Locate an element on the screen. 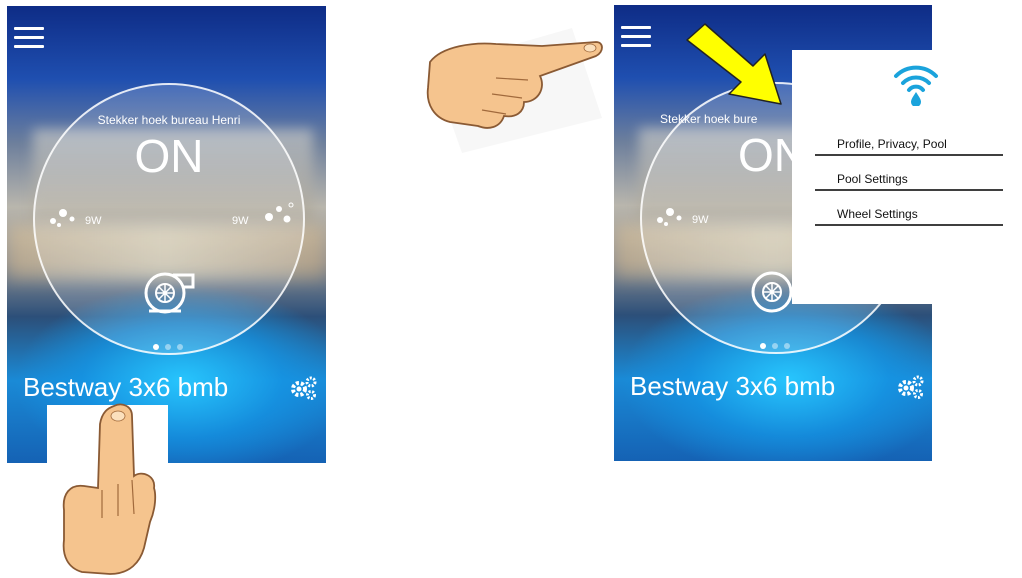 This screenshot has width=1022, height=578. device-control-circle: Stekker hoek bureau Henri ON 9W 9W is located at coordinates (169, 219).